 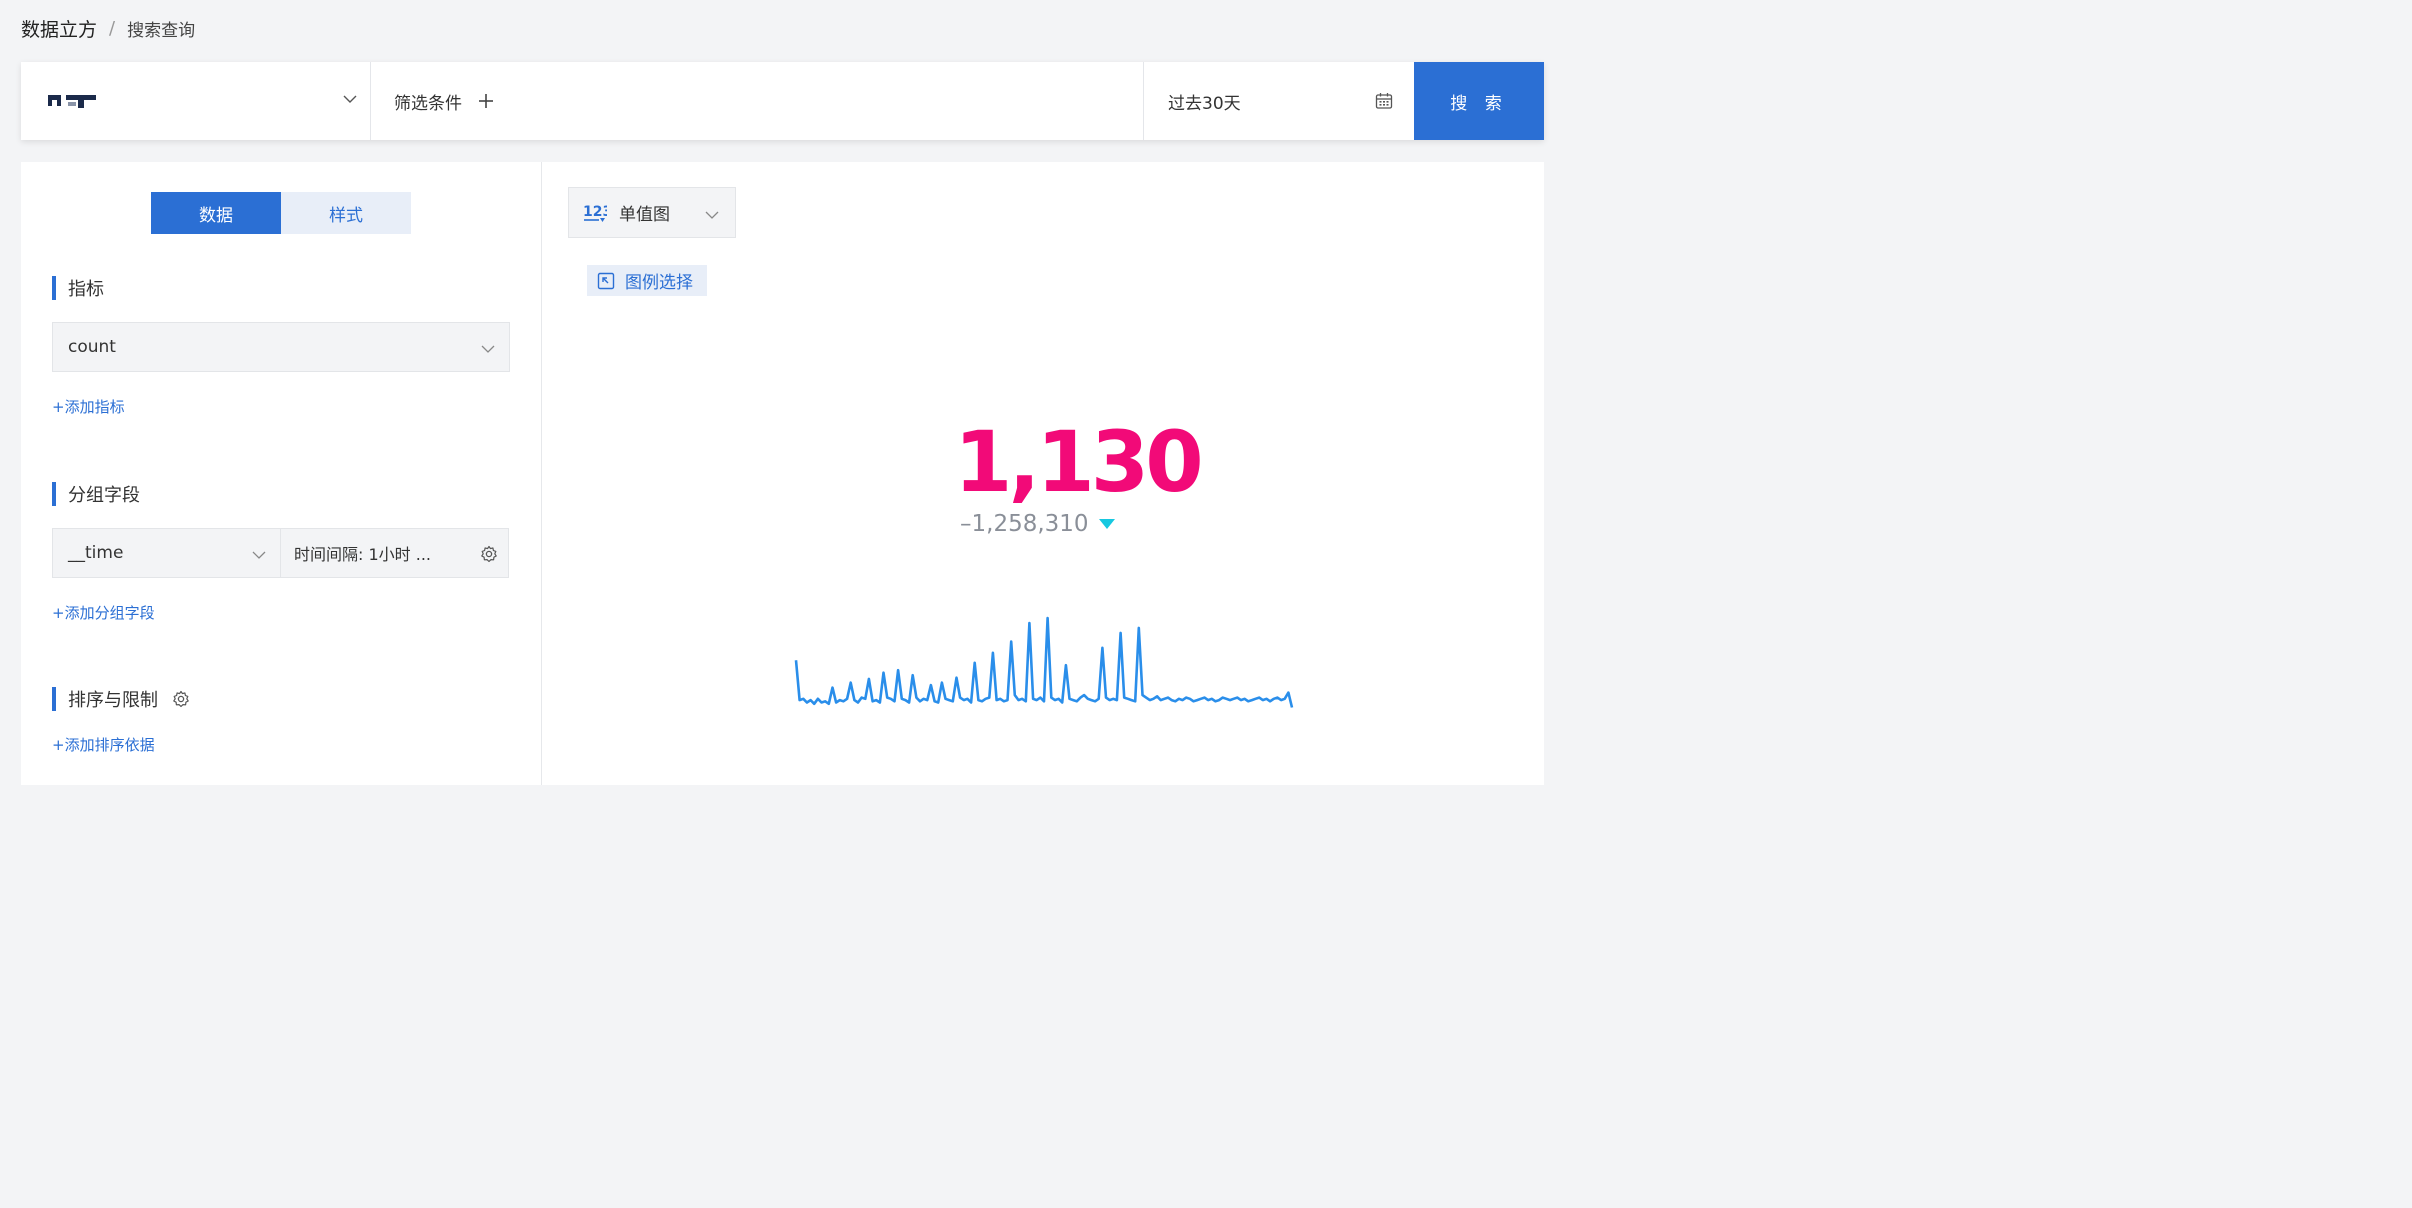 What do you see at coordinates (103, 612) in the screenshot?
I see `add-groupby-link: +添加分组字段` at bounding box center [103, 612].